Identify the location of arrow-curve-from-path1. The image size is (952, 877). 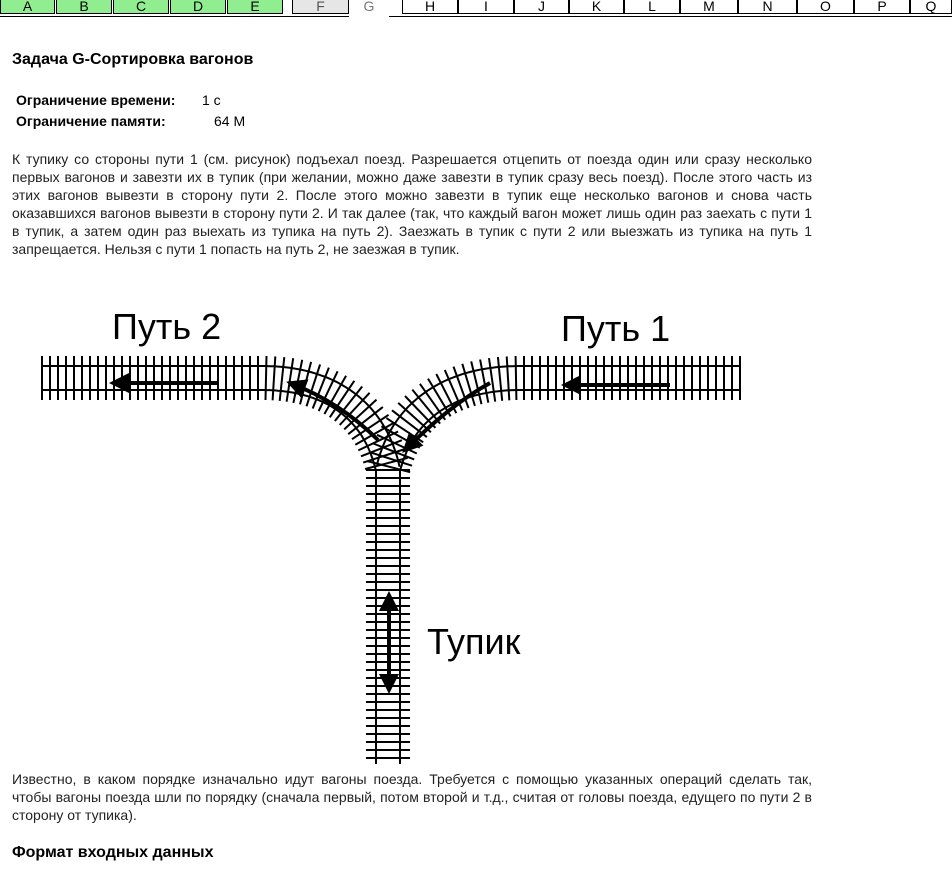
(446, 417).